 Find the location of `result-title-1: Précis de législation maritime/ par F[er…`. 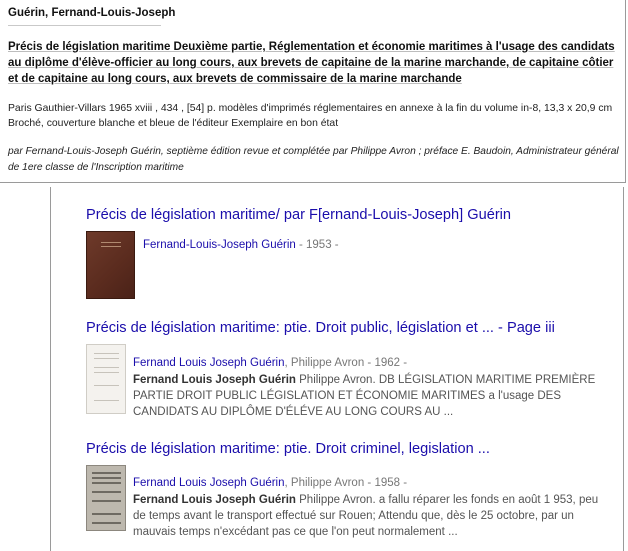

result-title-1: Précis de législation maritime/ par F[er… is located at coordinates (298, 215).